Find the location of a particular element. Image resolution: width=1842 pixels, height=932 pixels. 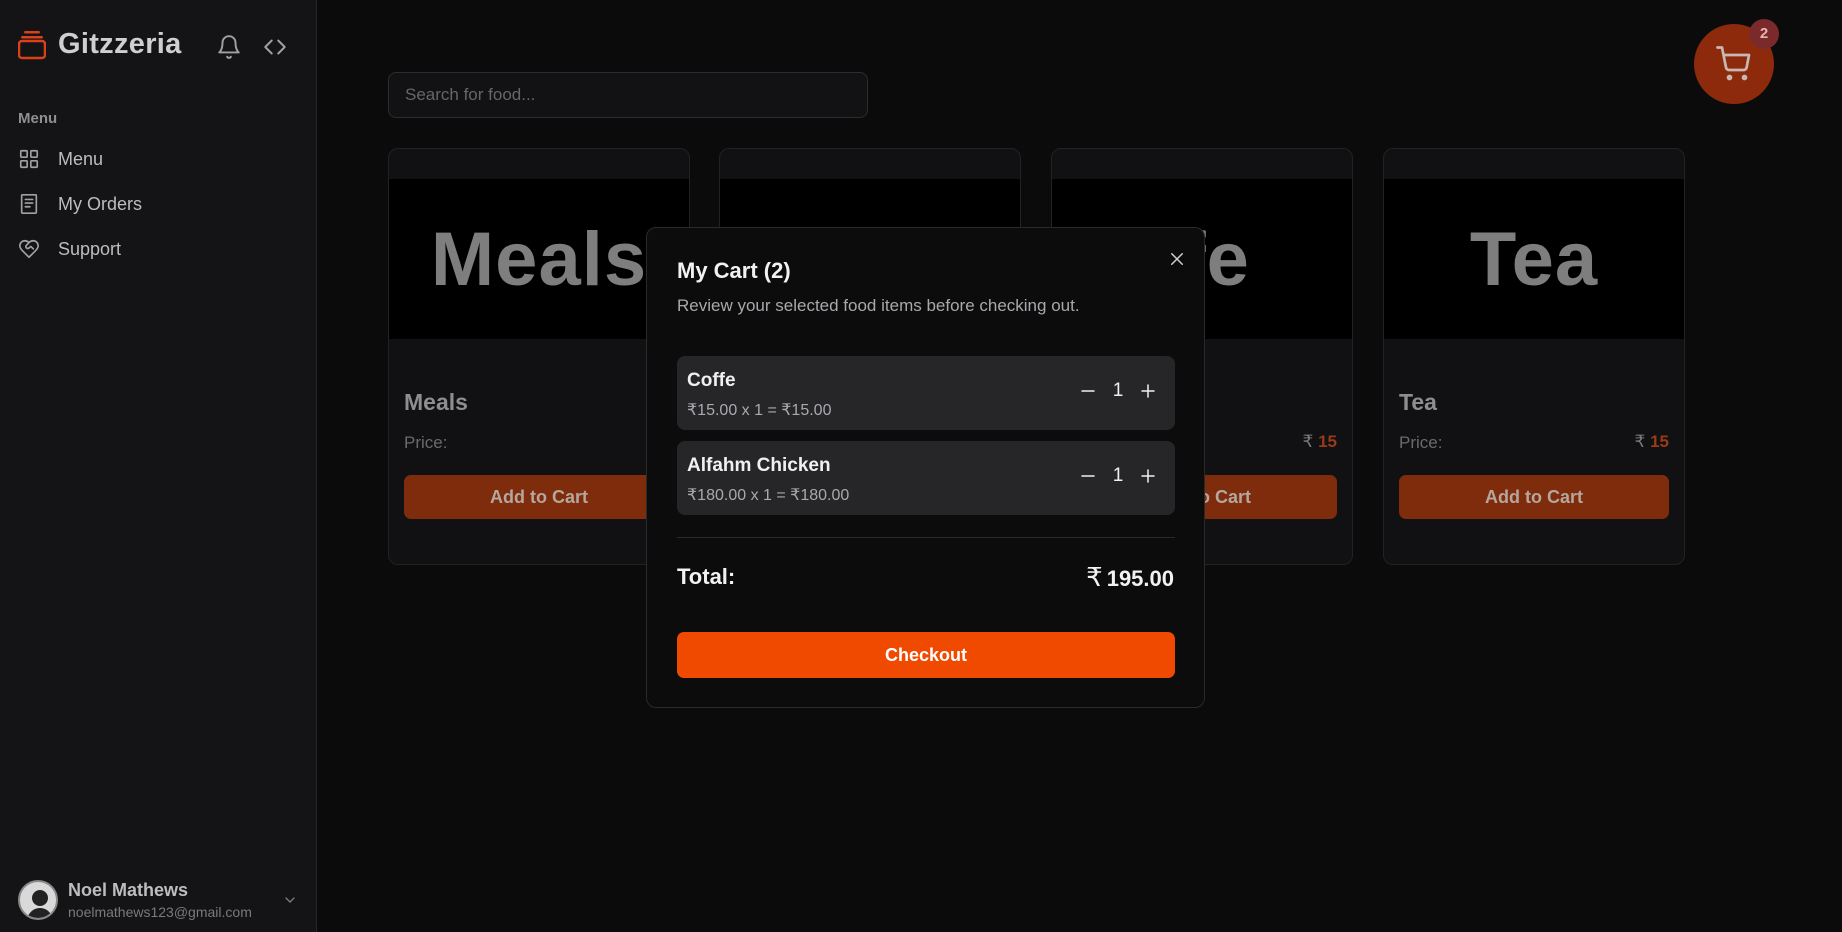

food-image-text: Tea is located at coordinates (1534, 259).